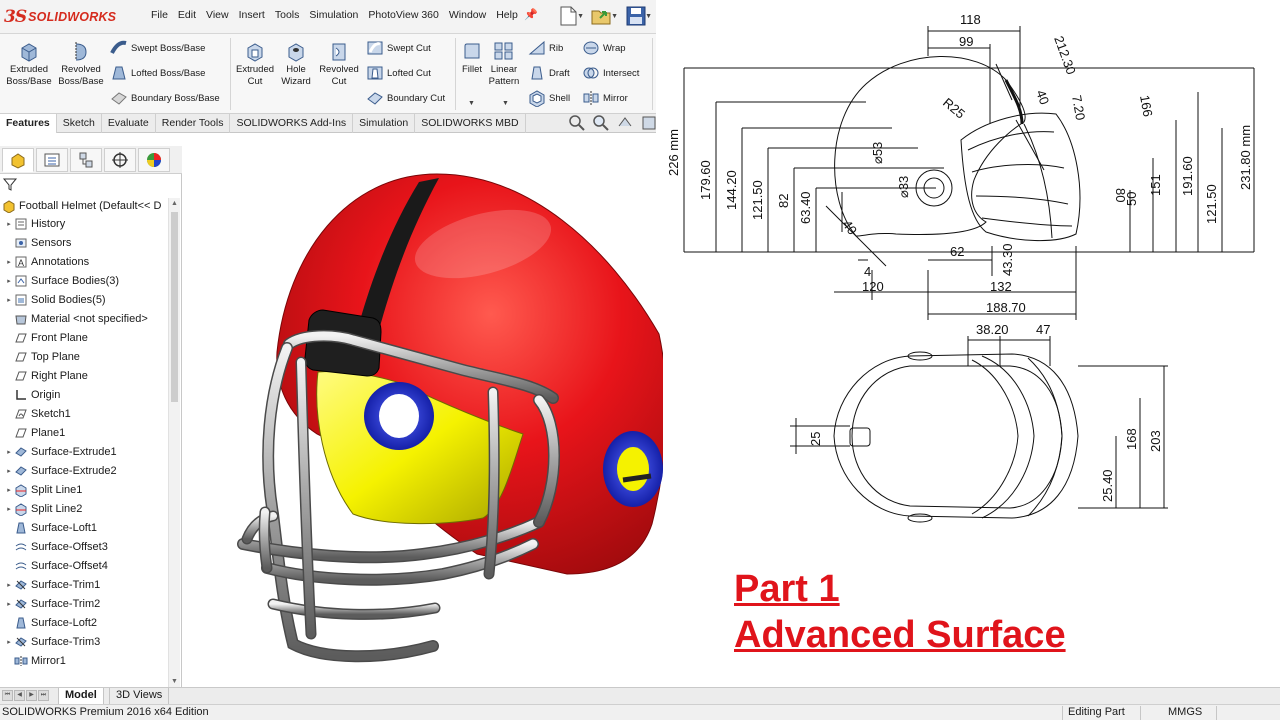  Describe the element at coordinates (174, 681) in the screenshot. I see `scroll-down-icon: ▼` at that location.